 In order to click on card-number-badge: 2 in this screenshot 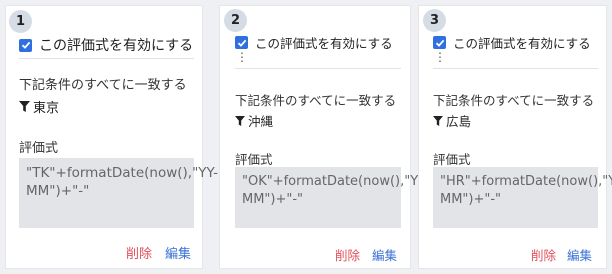, I will do `click(235, 20)`.